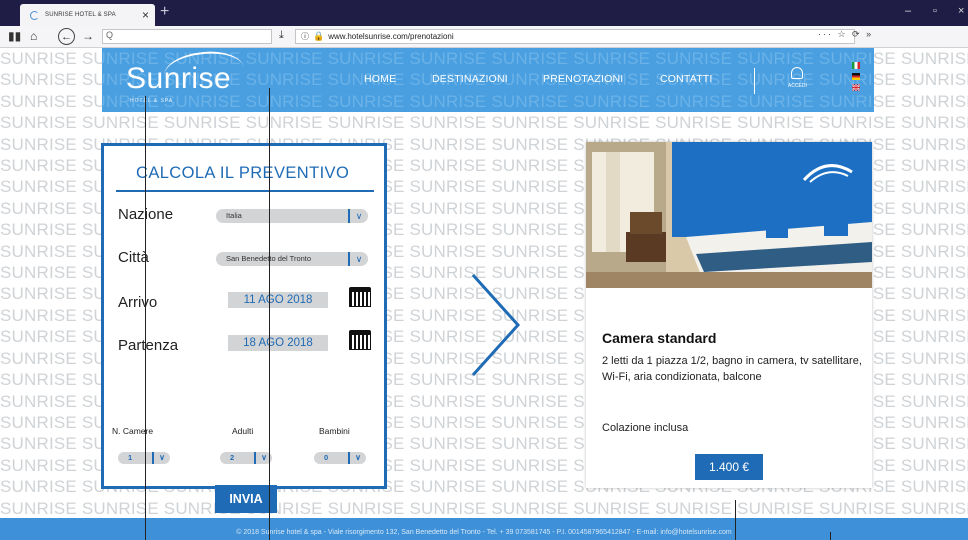 The width and height of the screenshot is (968, 540). Describe the element at coordinates (246, 458) in the screenshot. I see `adults-select: 2 ∨` at that location.